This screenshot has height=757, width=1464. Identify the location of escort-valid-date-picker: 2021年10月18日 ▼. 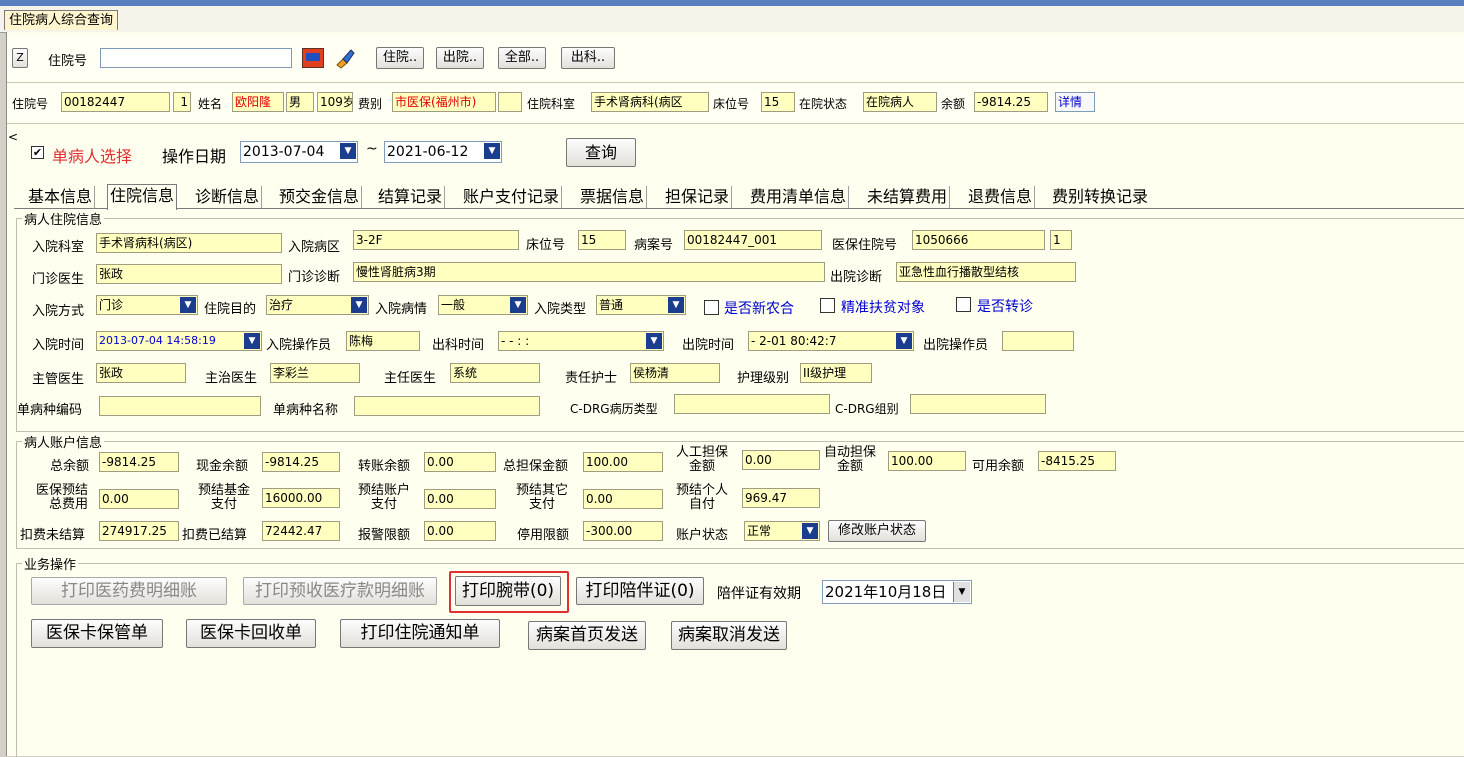
(897, 592).